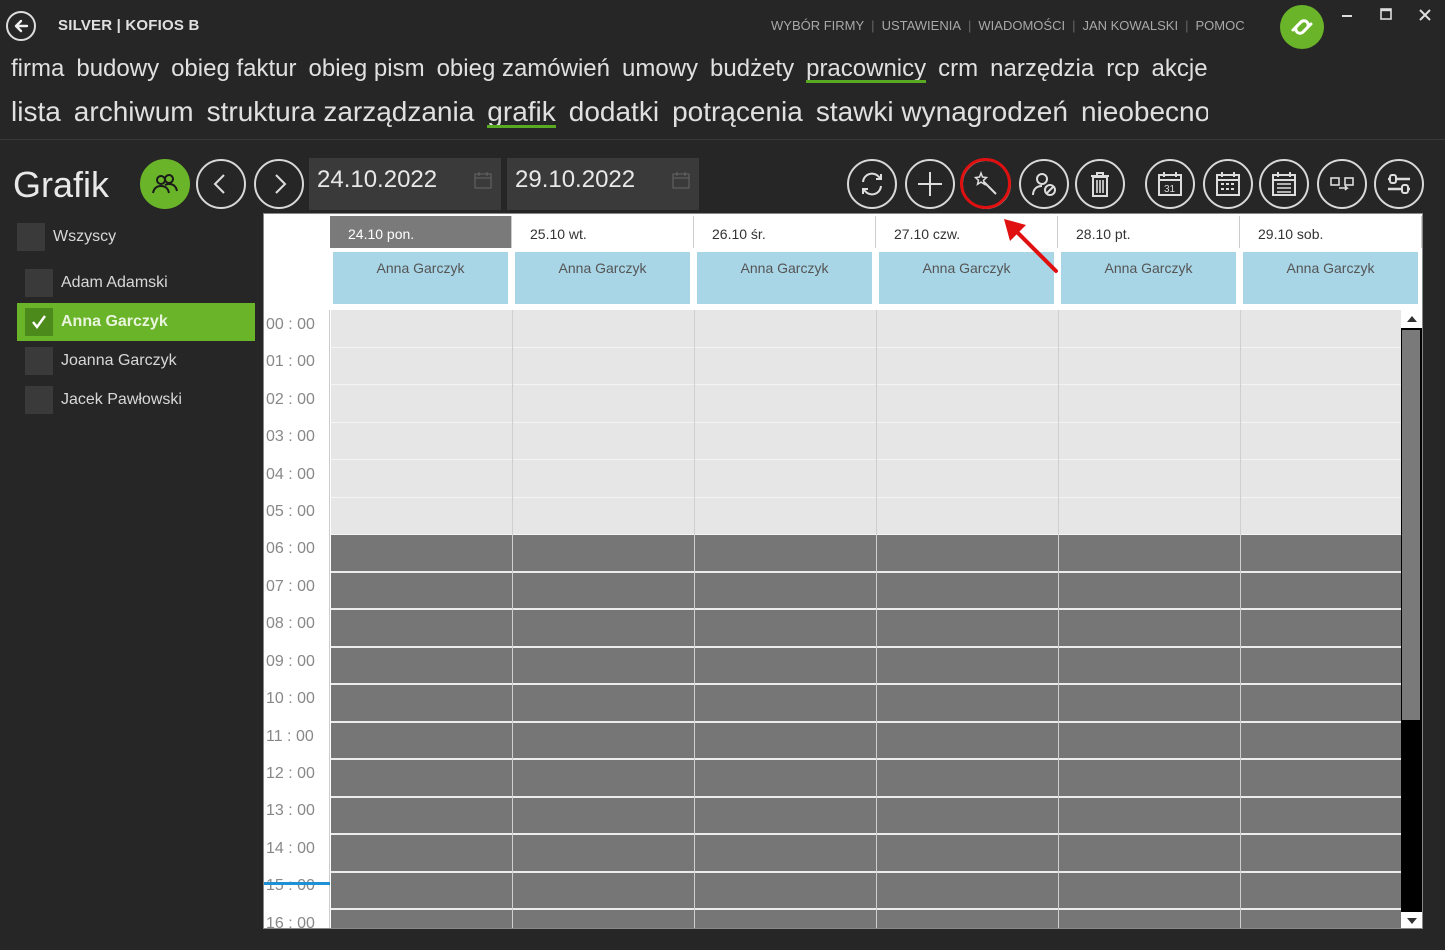  I want to click on time-label: 09 : 00, so click(290, 661).